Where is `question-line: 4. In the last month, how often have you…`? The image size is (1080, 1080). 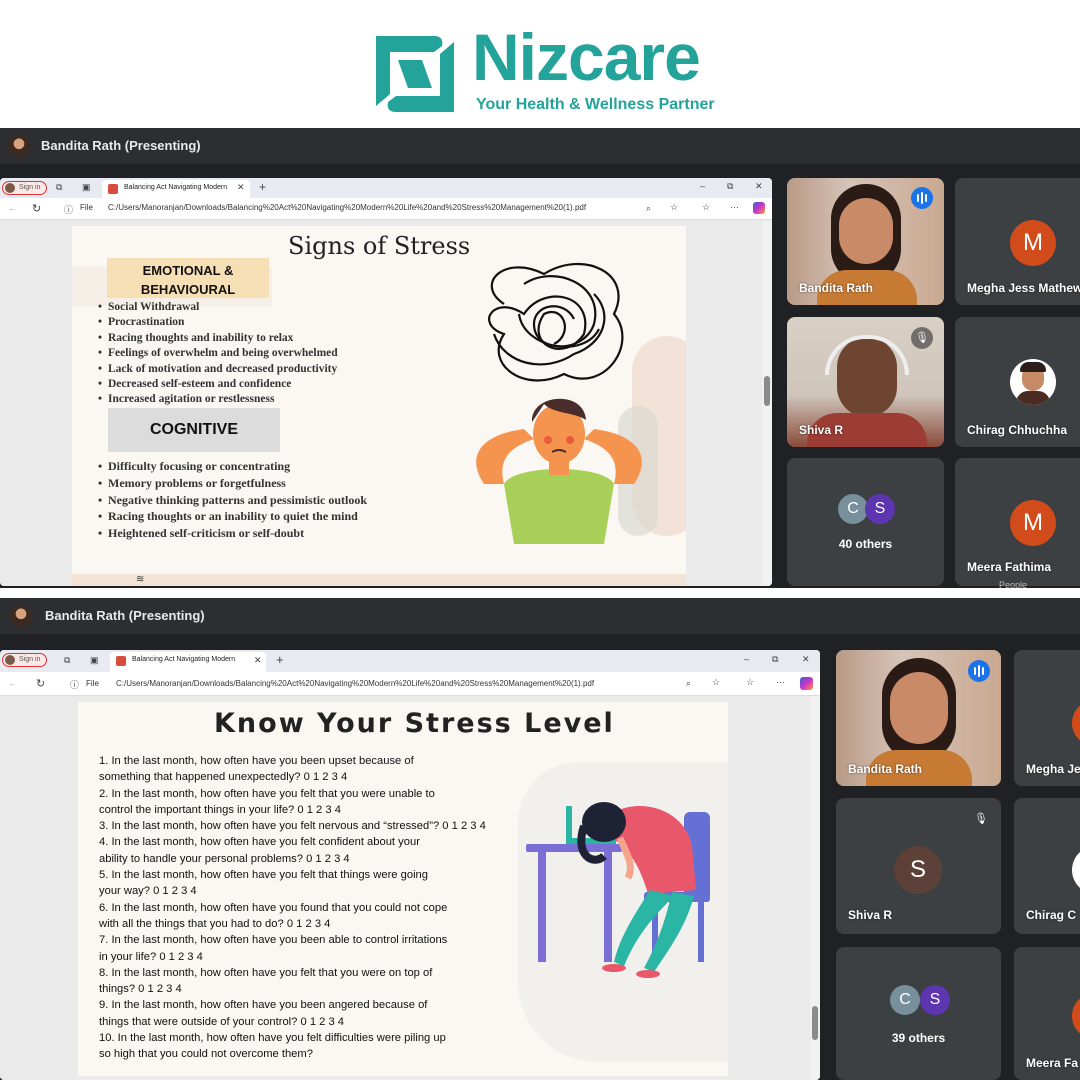 question-line: 4. In the last month, how often have you… is located at coordinates (259, 842).